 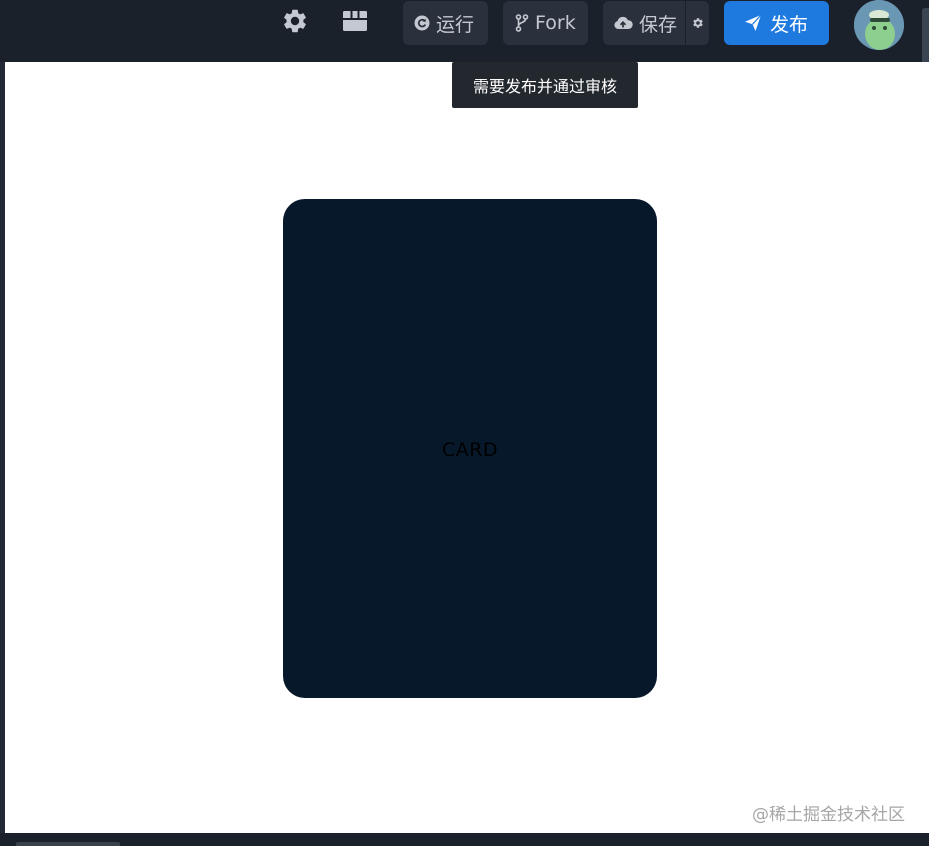 What do you see at coordinates (422, 23) in the screenshot?
I see `refresh-icon` at bounding box center [422, 23].